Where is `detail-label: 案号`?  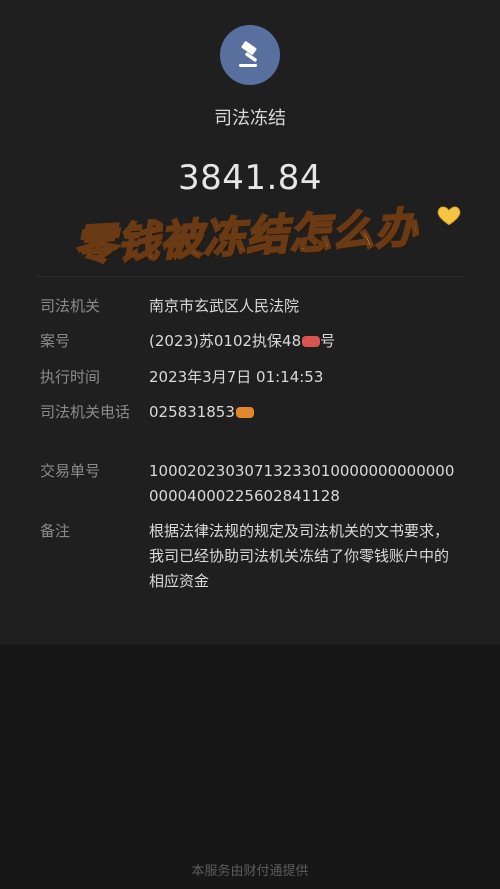
detail-label: 案号 is located at coordinates (55, 341).